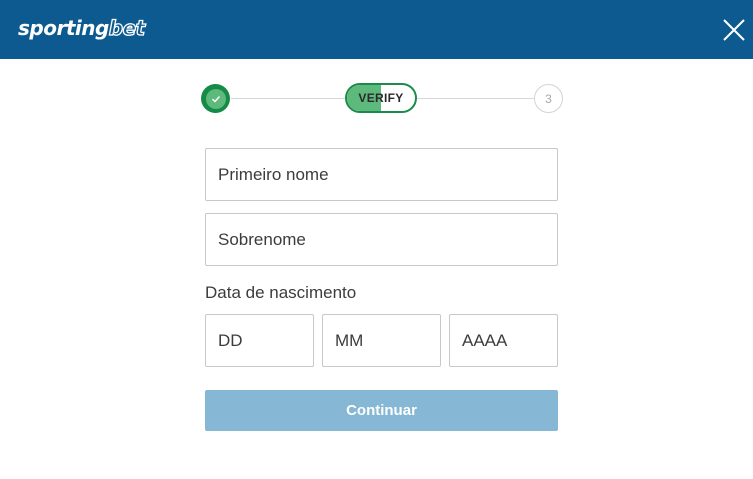 This screenshot has width=753, height=479. I want to click on first-name-field, so click(381, 174).